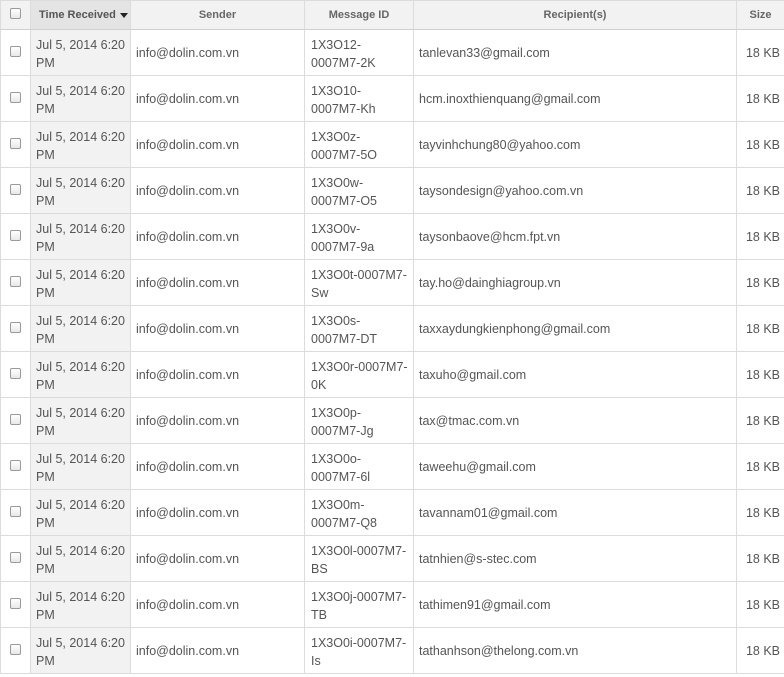 This screenshot has width=784, height=677. What do you see at coordinates (575, 420) in the screenshot?
I see `recipient-cell: tax@tmac.com.vn` at bounding box center [575, 420].